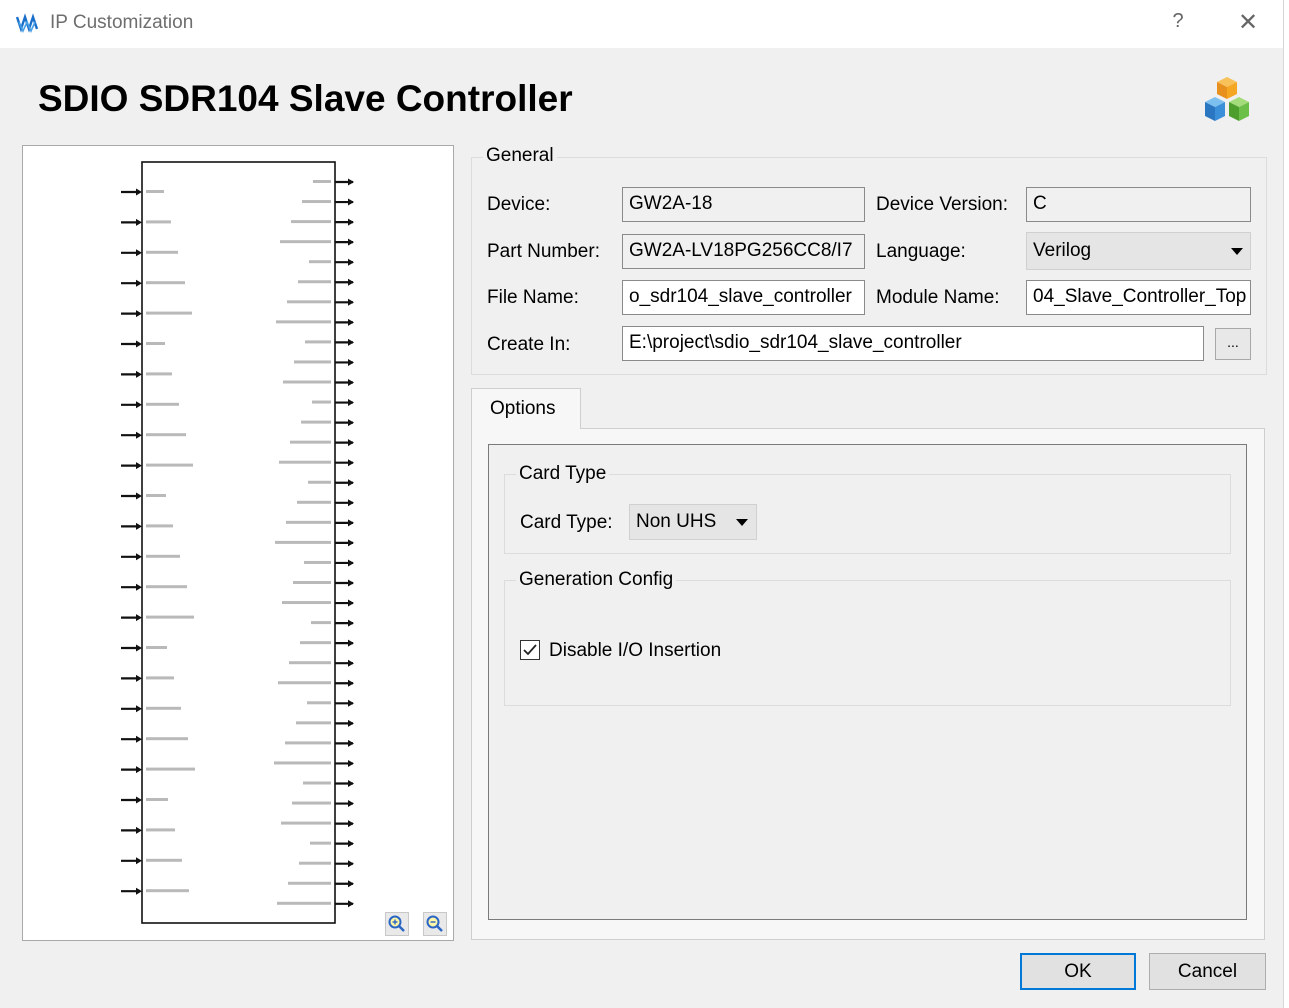  Describe the element at coordinates (563, 474) in the screenshot. I see `card-type-group-title: Card Type` at that location.